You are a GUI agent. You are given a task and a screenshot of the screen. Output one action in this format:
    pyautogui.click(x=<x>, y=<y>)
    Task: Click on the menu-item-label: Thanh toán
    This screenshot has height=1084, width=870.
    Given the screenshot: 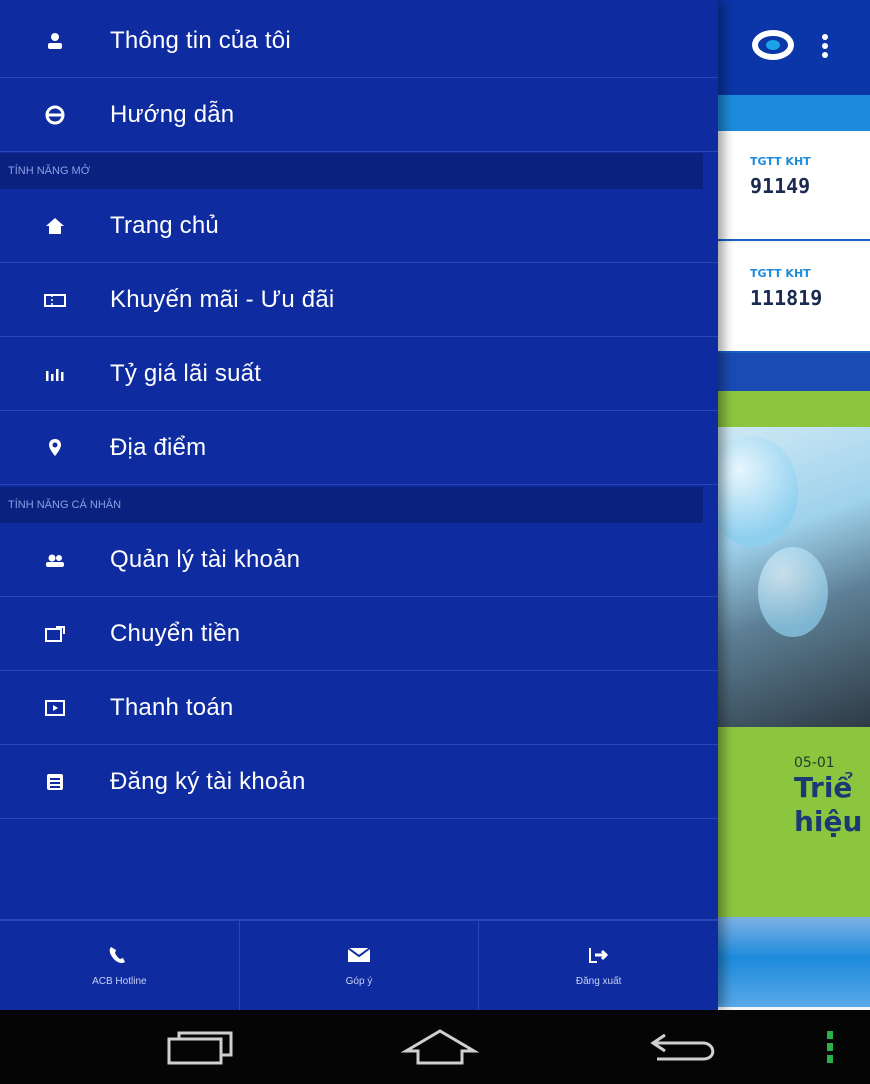 What is the action you would take?
    pyautogui.click(x=172, y=707)
    